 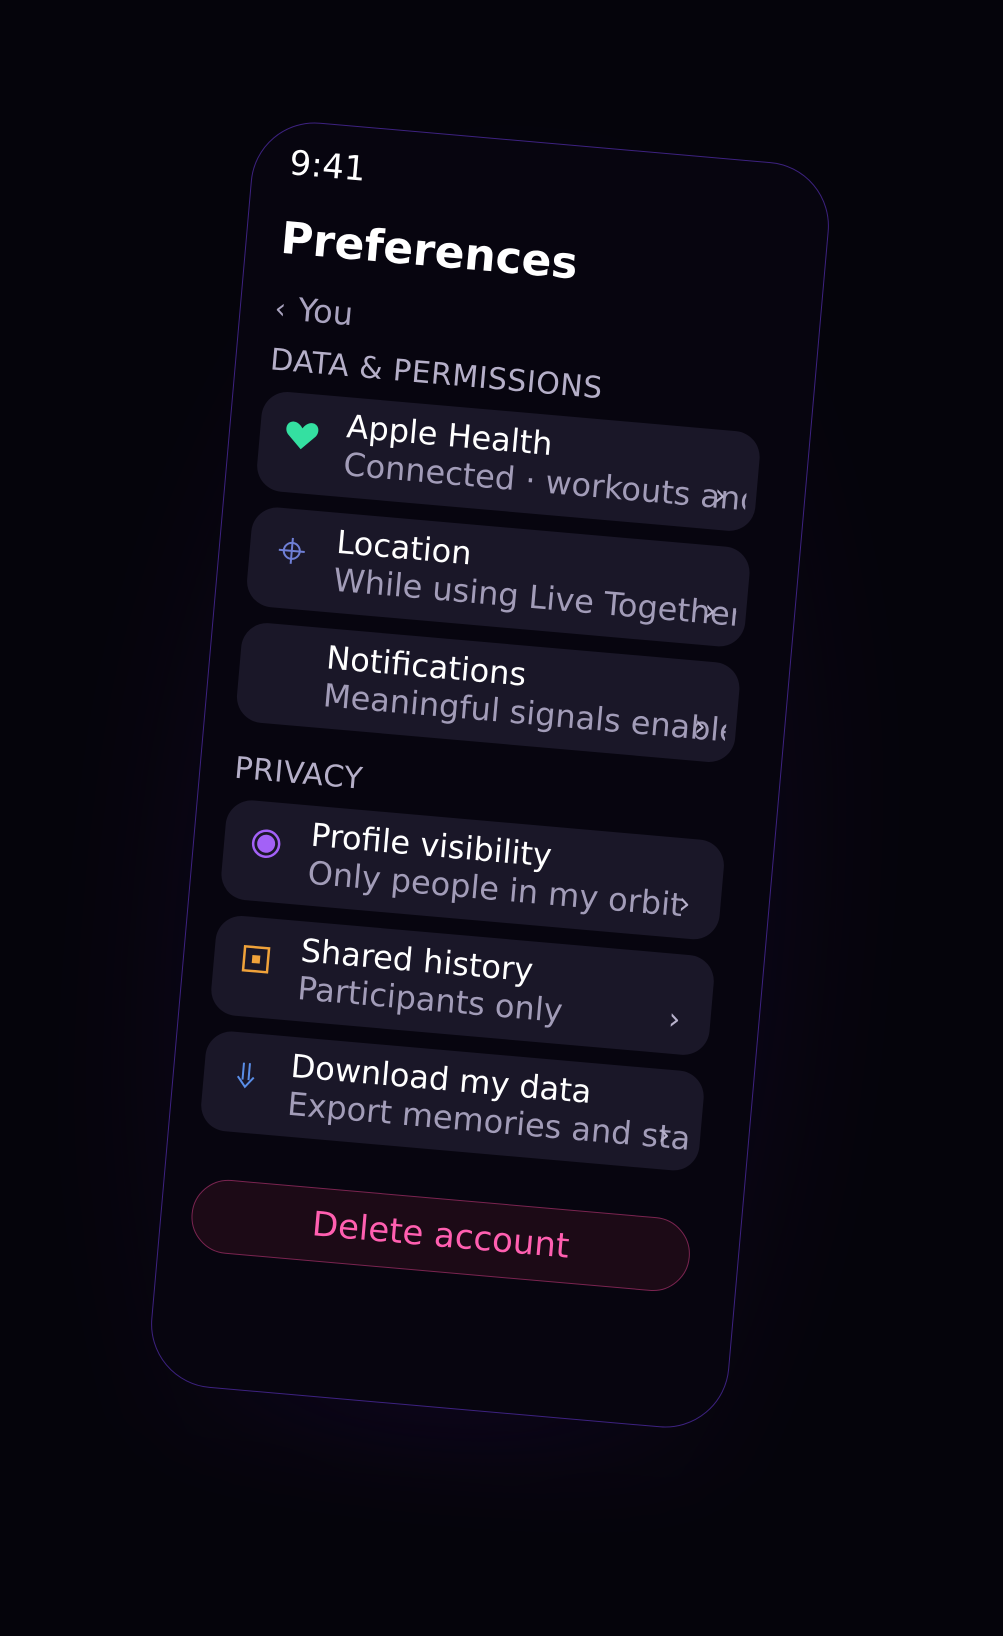 I want to click on heart-icon, so click(x=301, y=435).